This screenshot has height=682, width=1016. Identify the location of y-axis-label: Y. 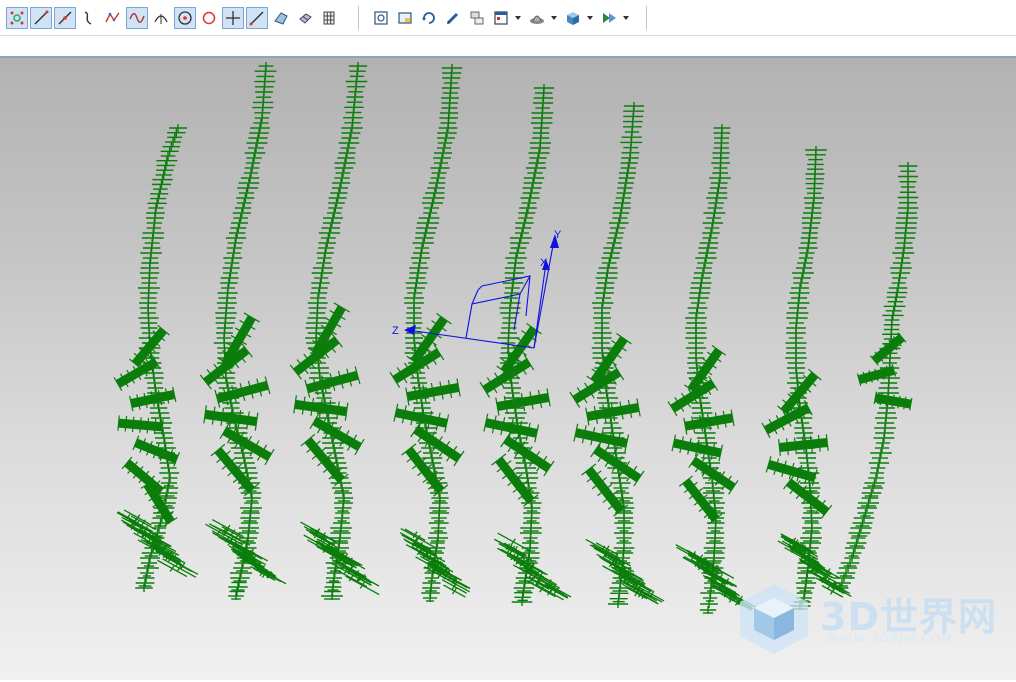
(558, 235).